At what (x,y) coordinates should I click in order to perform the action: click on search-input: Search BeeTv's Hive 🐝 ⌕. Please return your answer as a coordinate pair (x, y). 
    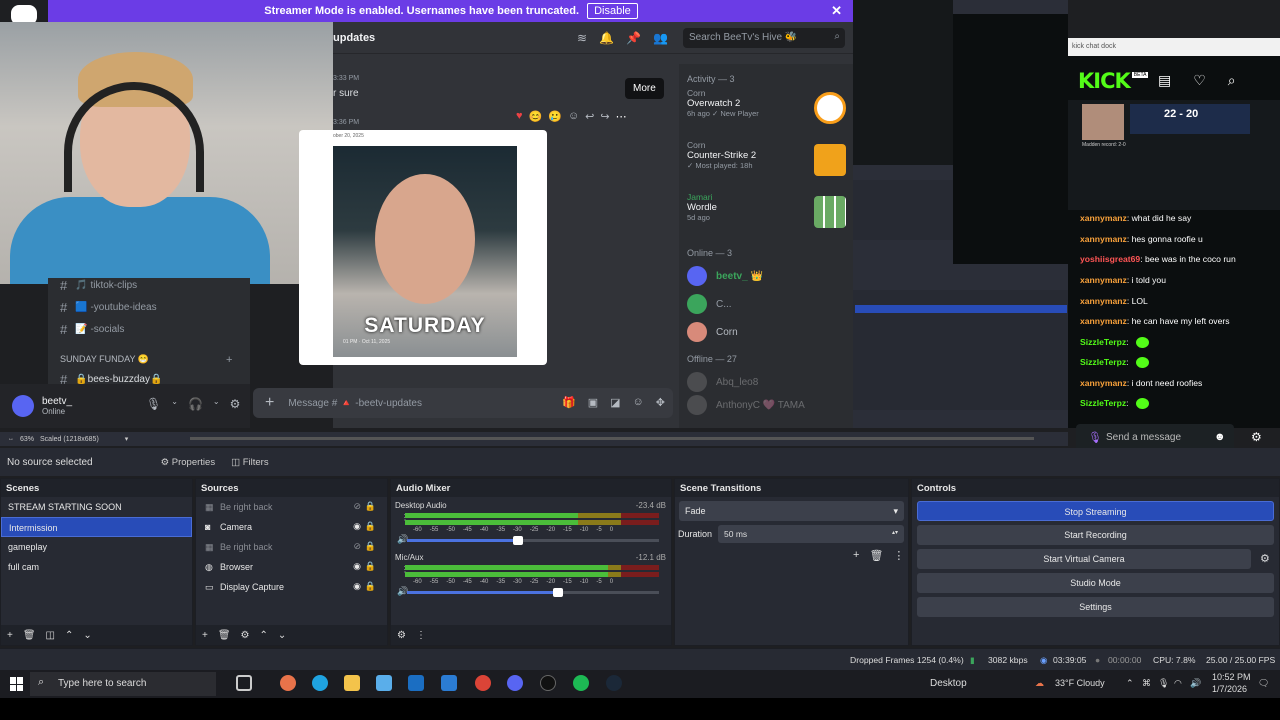
    Looking at the image, I should click on (764, 38).